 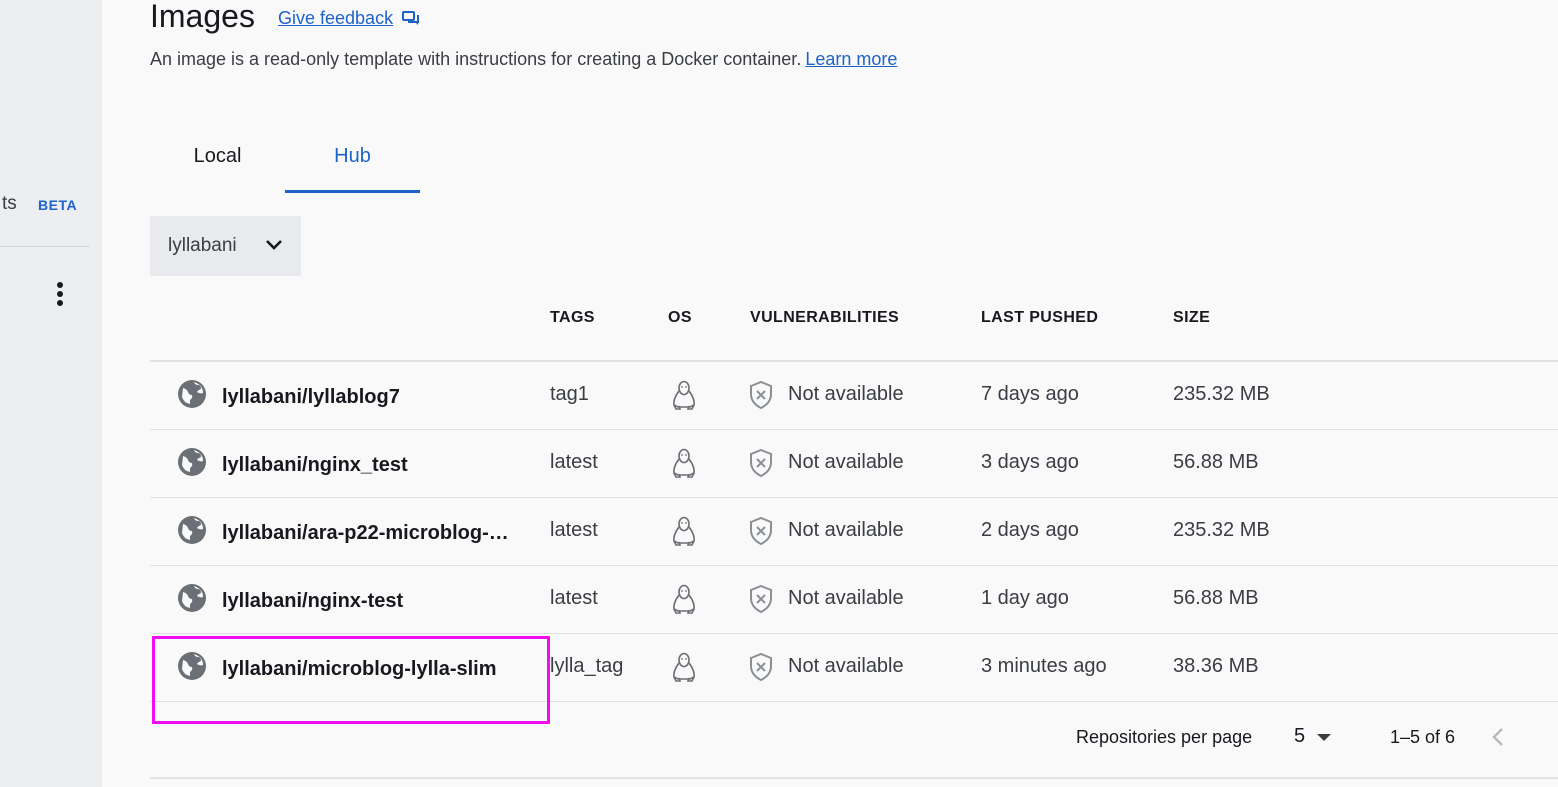 What do you see at coordinates (315, 465) in the screenshot?
I see `repository-name: lyllabani/nginx_test` at bounding box center [315, 465].